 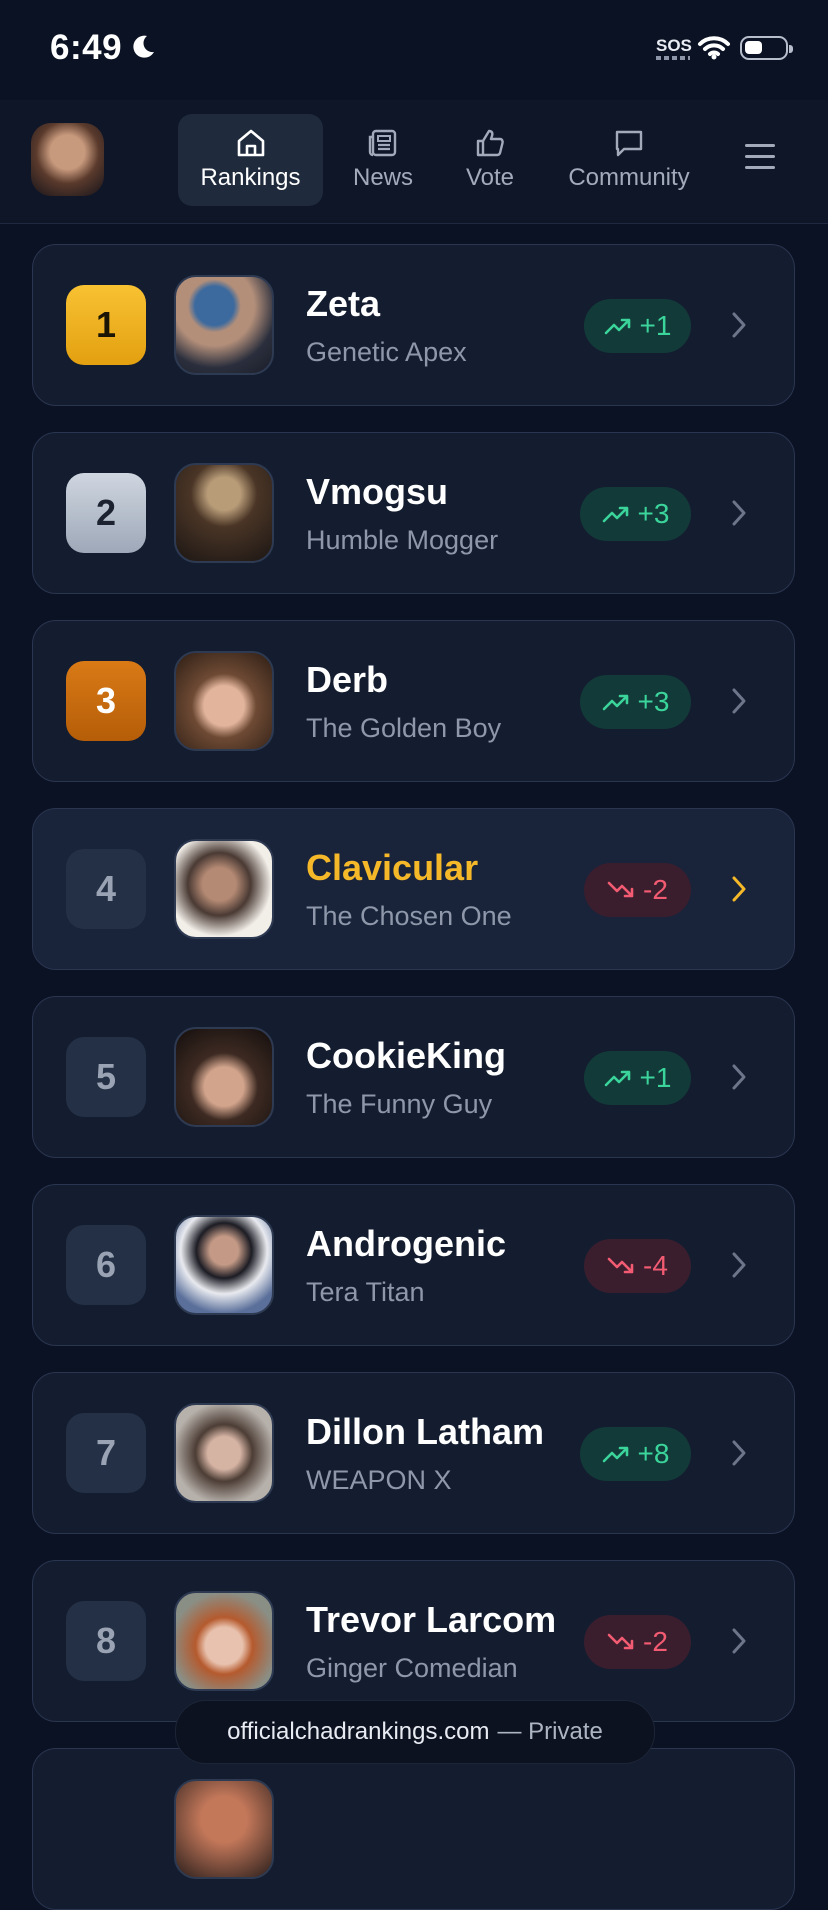 What do you see at coordinates (382, 143) in the screenshot?
I see `newspaper-icon` at bounding box center [382, 143].